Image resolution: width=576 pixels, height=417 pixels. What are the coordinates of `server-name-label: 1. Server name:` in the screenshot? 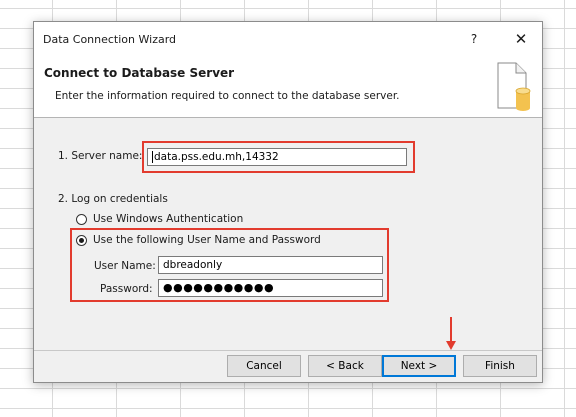 It's located at (100, 156).